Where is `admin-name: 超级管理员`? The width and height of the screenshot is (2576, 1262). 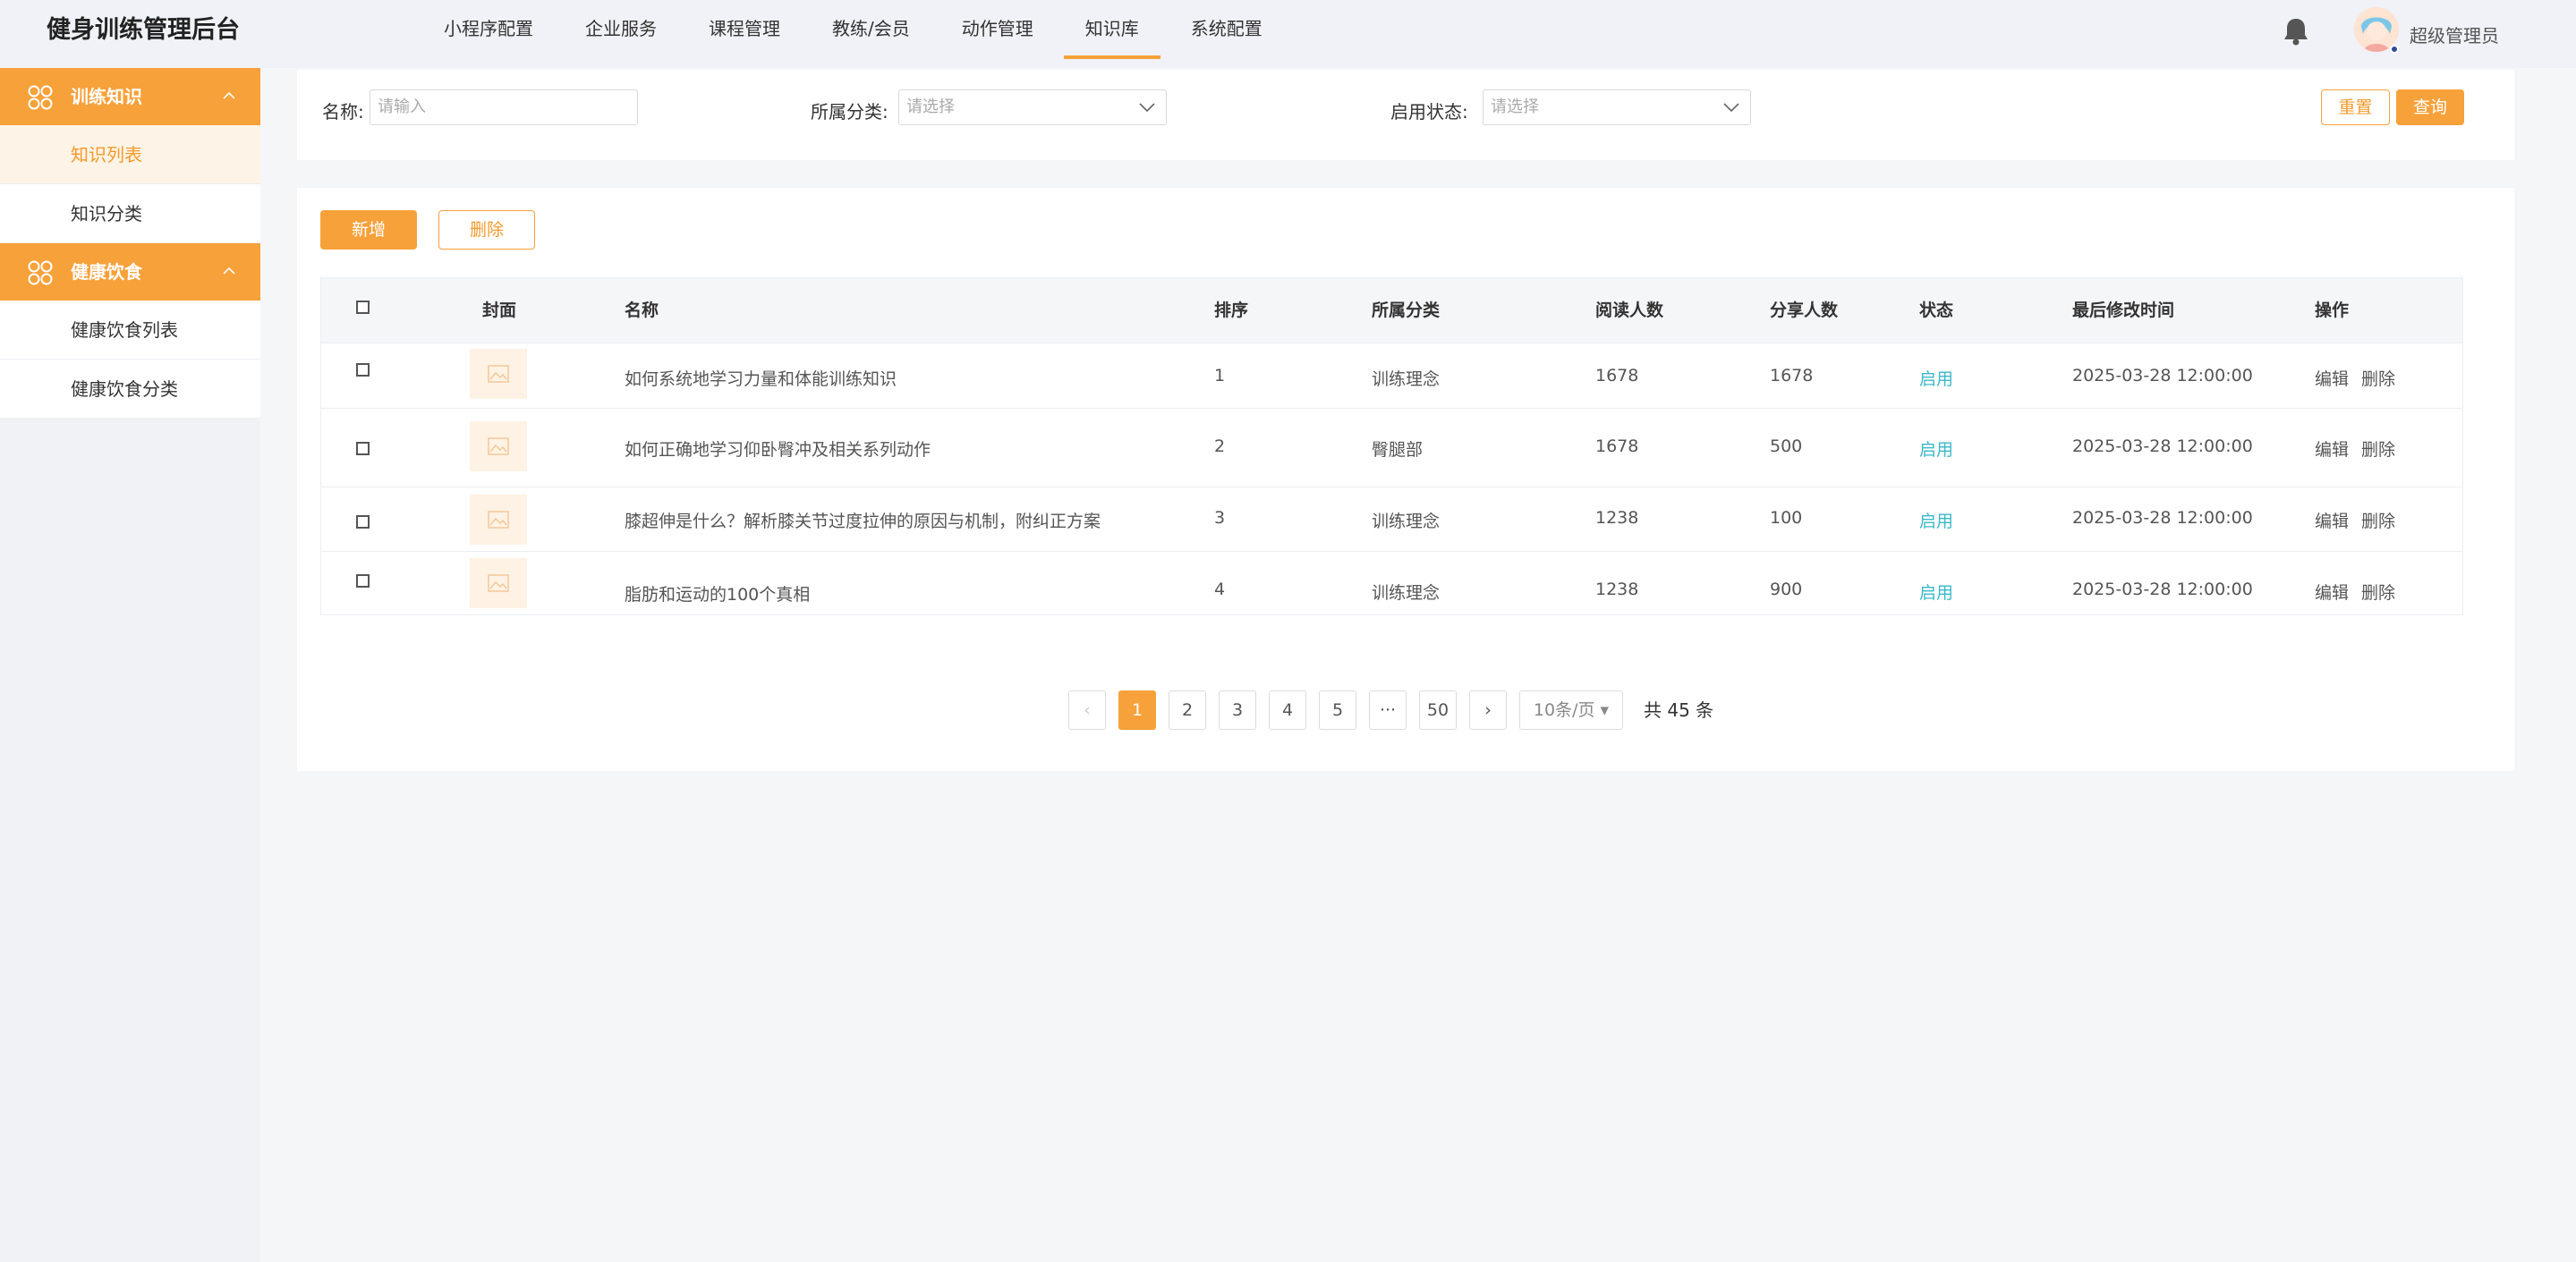
admin-name: 超级管理员 is located at coordinates (2454, 34).